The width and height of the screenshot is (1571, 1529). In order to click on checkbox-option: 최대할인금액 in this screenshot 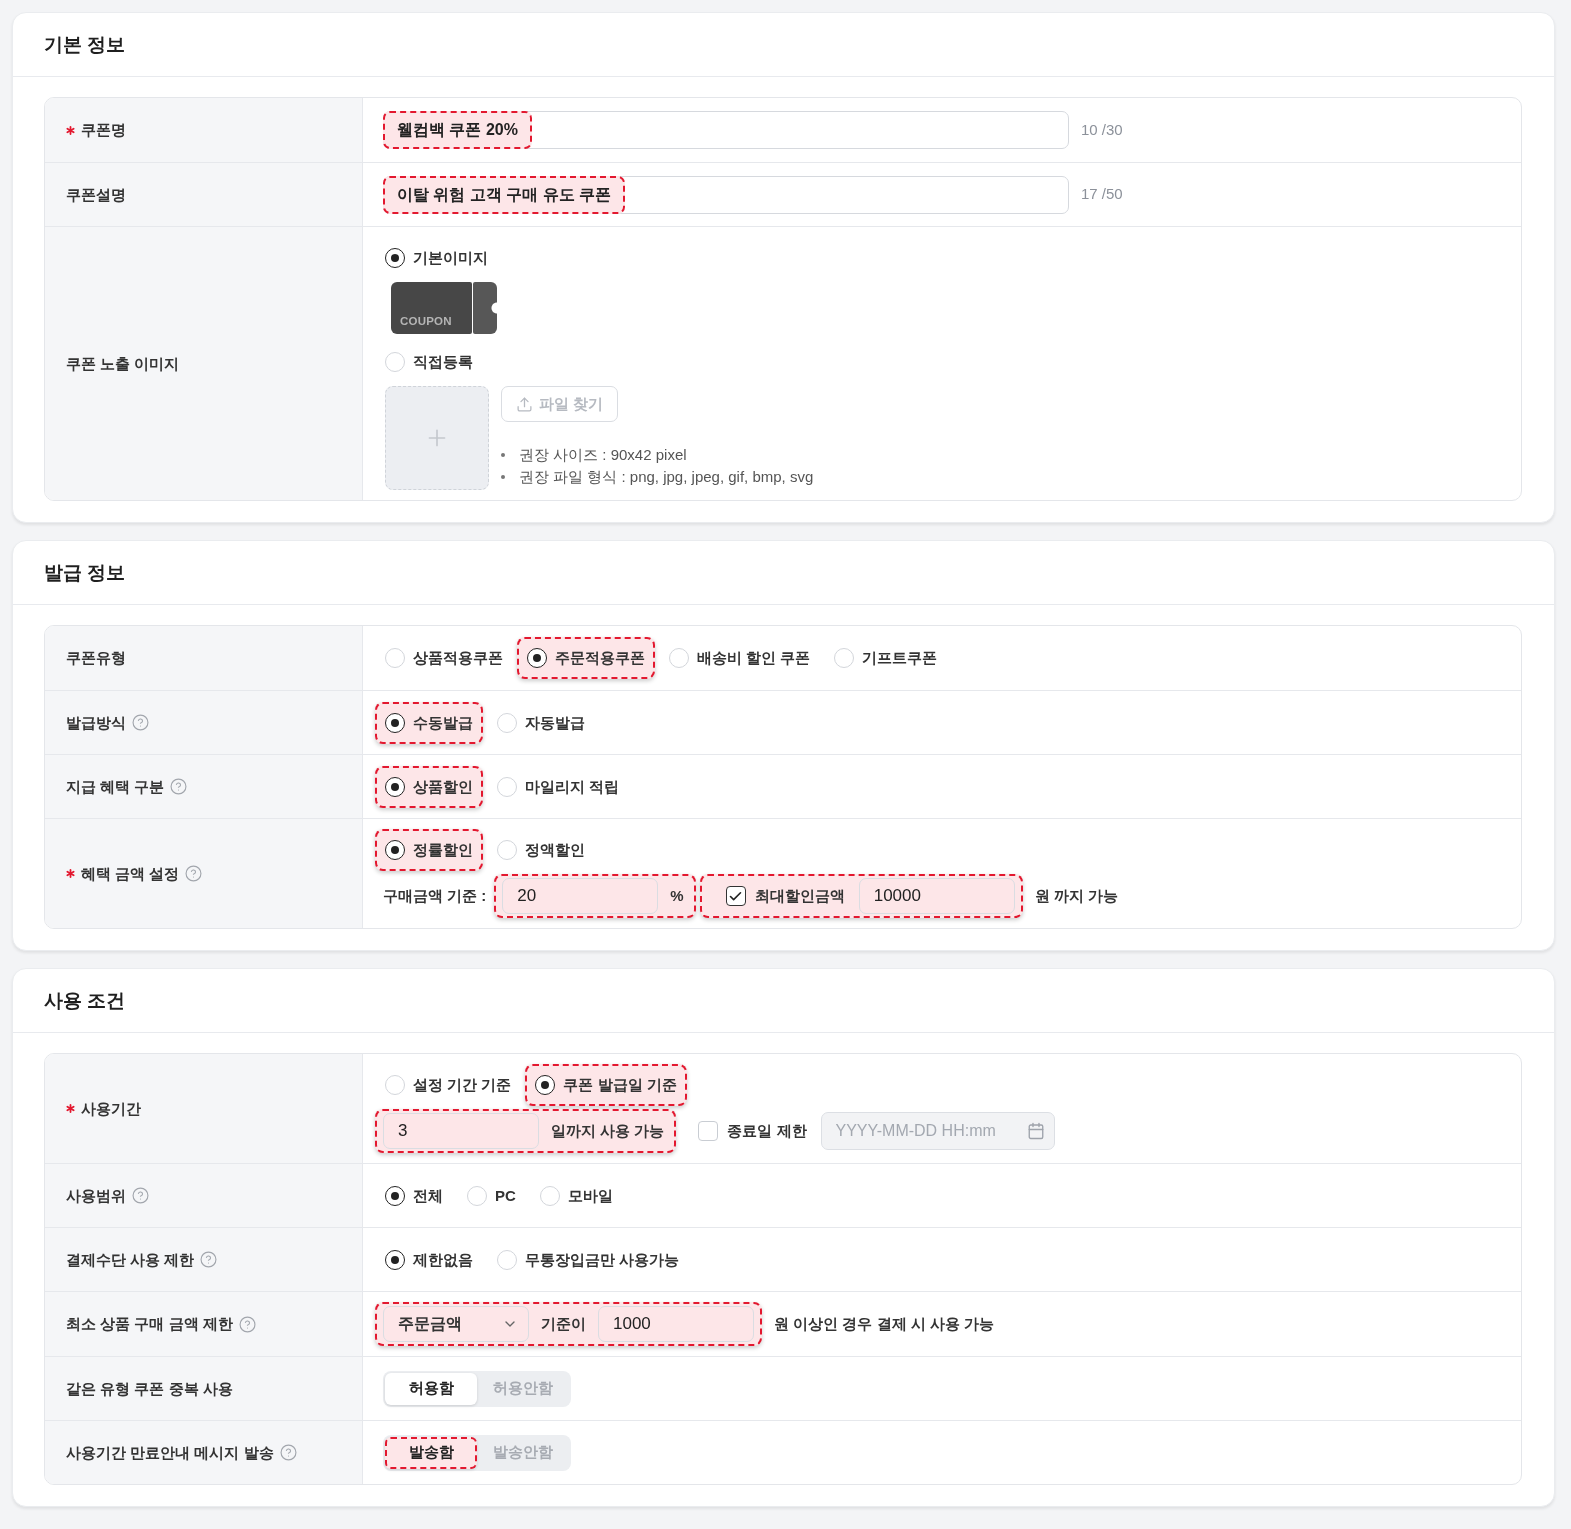, I will do `click(785, 896)`.